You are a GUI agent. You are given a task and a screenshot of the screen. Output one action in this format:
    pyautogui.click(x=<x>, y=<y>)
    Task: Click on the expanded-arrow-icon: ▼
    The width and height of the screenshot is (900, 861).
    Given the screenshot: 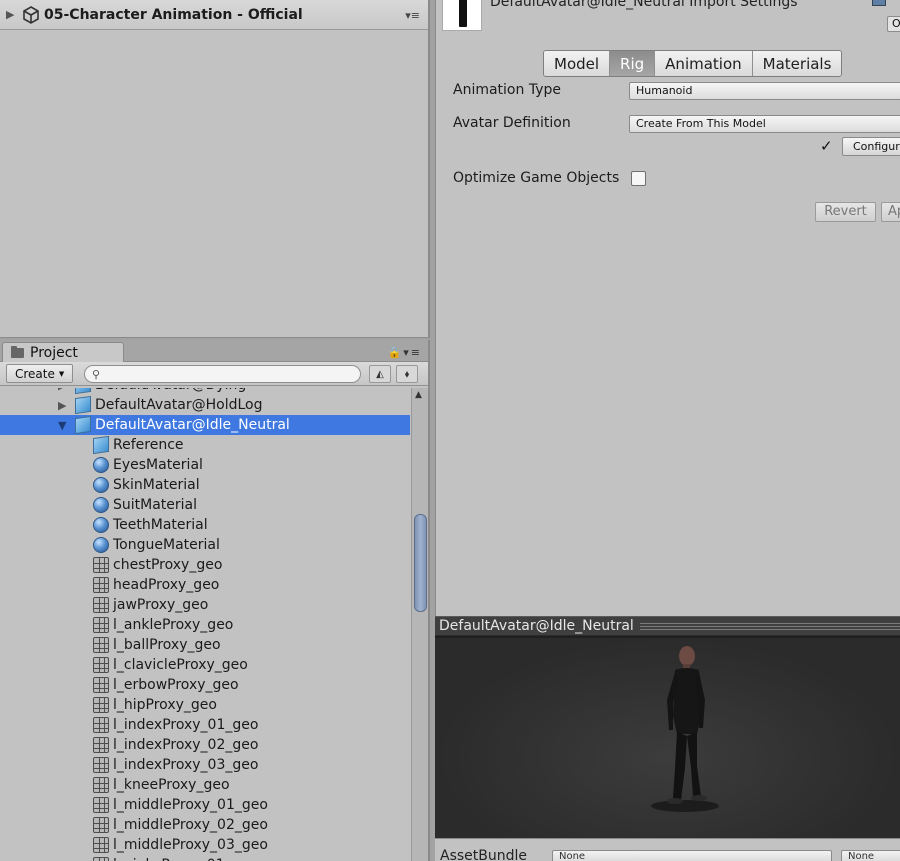 What is the action you would take?
    pyautogui.click(x=64, y=425)
    